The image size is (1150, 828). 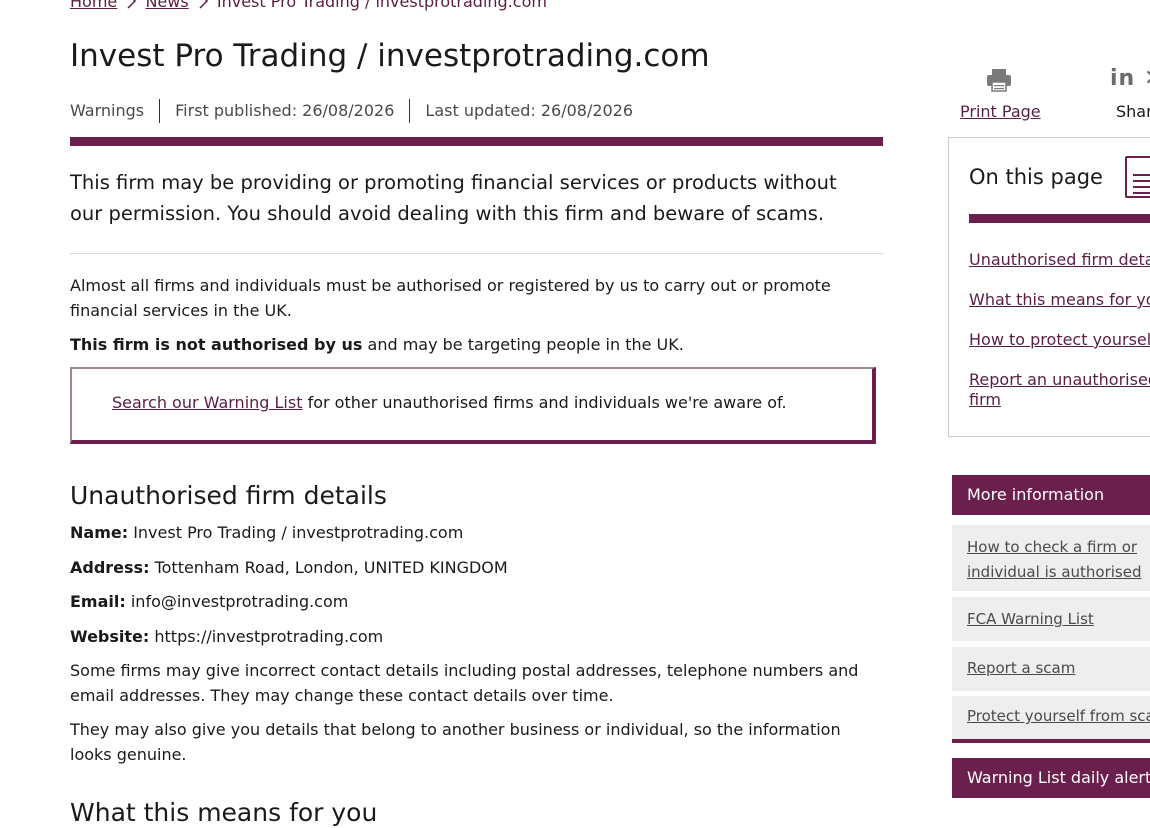 I want to click on detail-address-label: Address:, so click(x=110, y=567).